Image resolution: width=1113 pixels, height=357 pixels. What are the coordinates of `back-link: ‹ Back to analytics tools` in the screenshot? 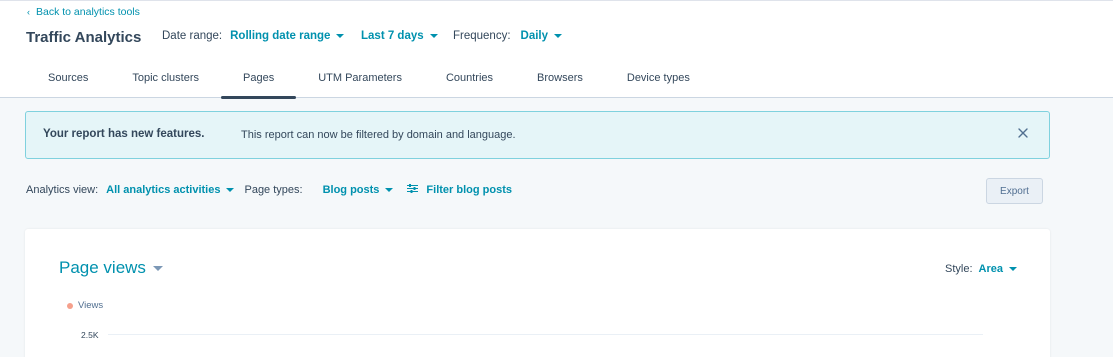 It's located at (83, 12).